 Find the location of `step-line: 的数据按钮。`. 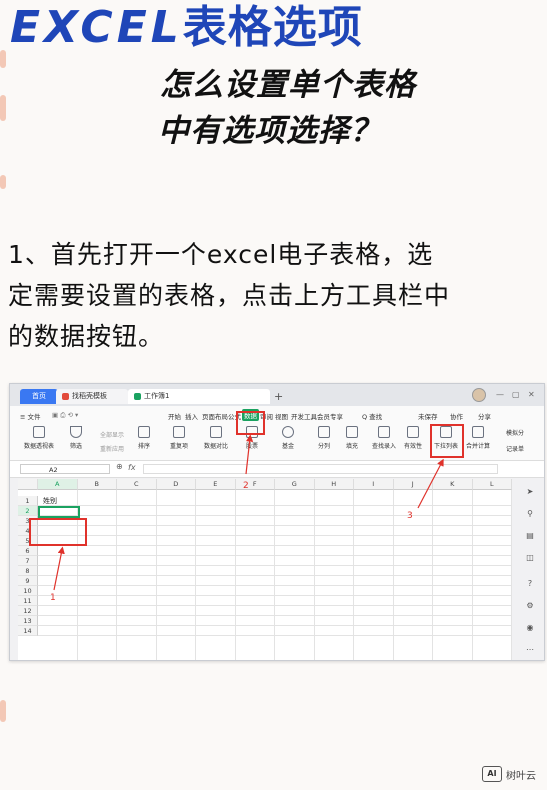

step-line: 的数据按钮。 is located at coordinates (86, 336).